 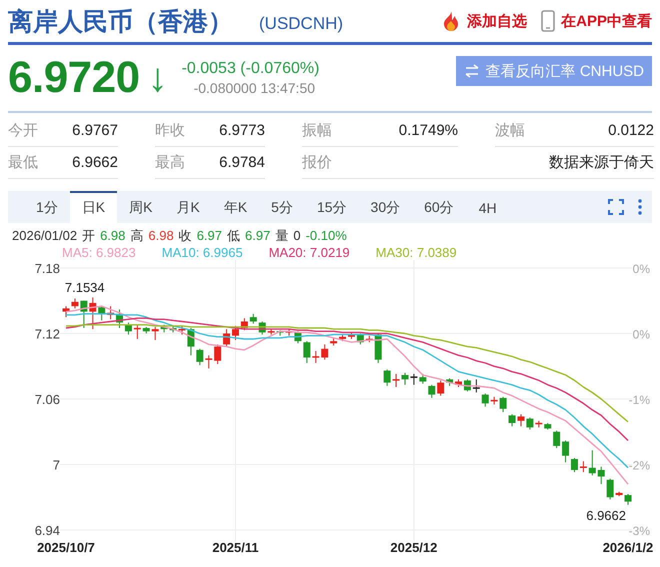 I want to click on stat-label: 最高, so click(x=170, y=162).